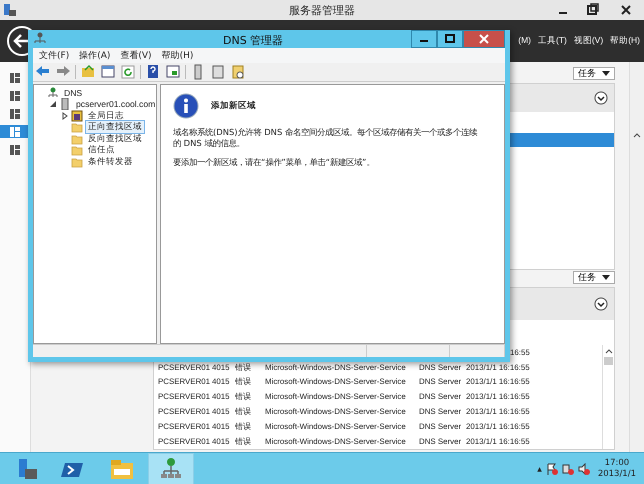 This screenshot has width=644, height=484. I want to click on tree-item: 信任点, so click(101, 150).